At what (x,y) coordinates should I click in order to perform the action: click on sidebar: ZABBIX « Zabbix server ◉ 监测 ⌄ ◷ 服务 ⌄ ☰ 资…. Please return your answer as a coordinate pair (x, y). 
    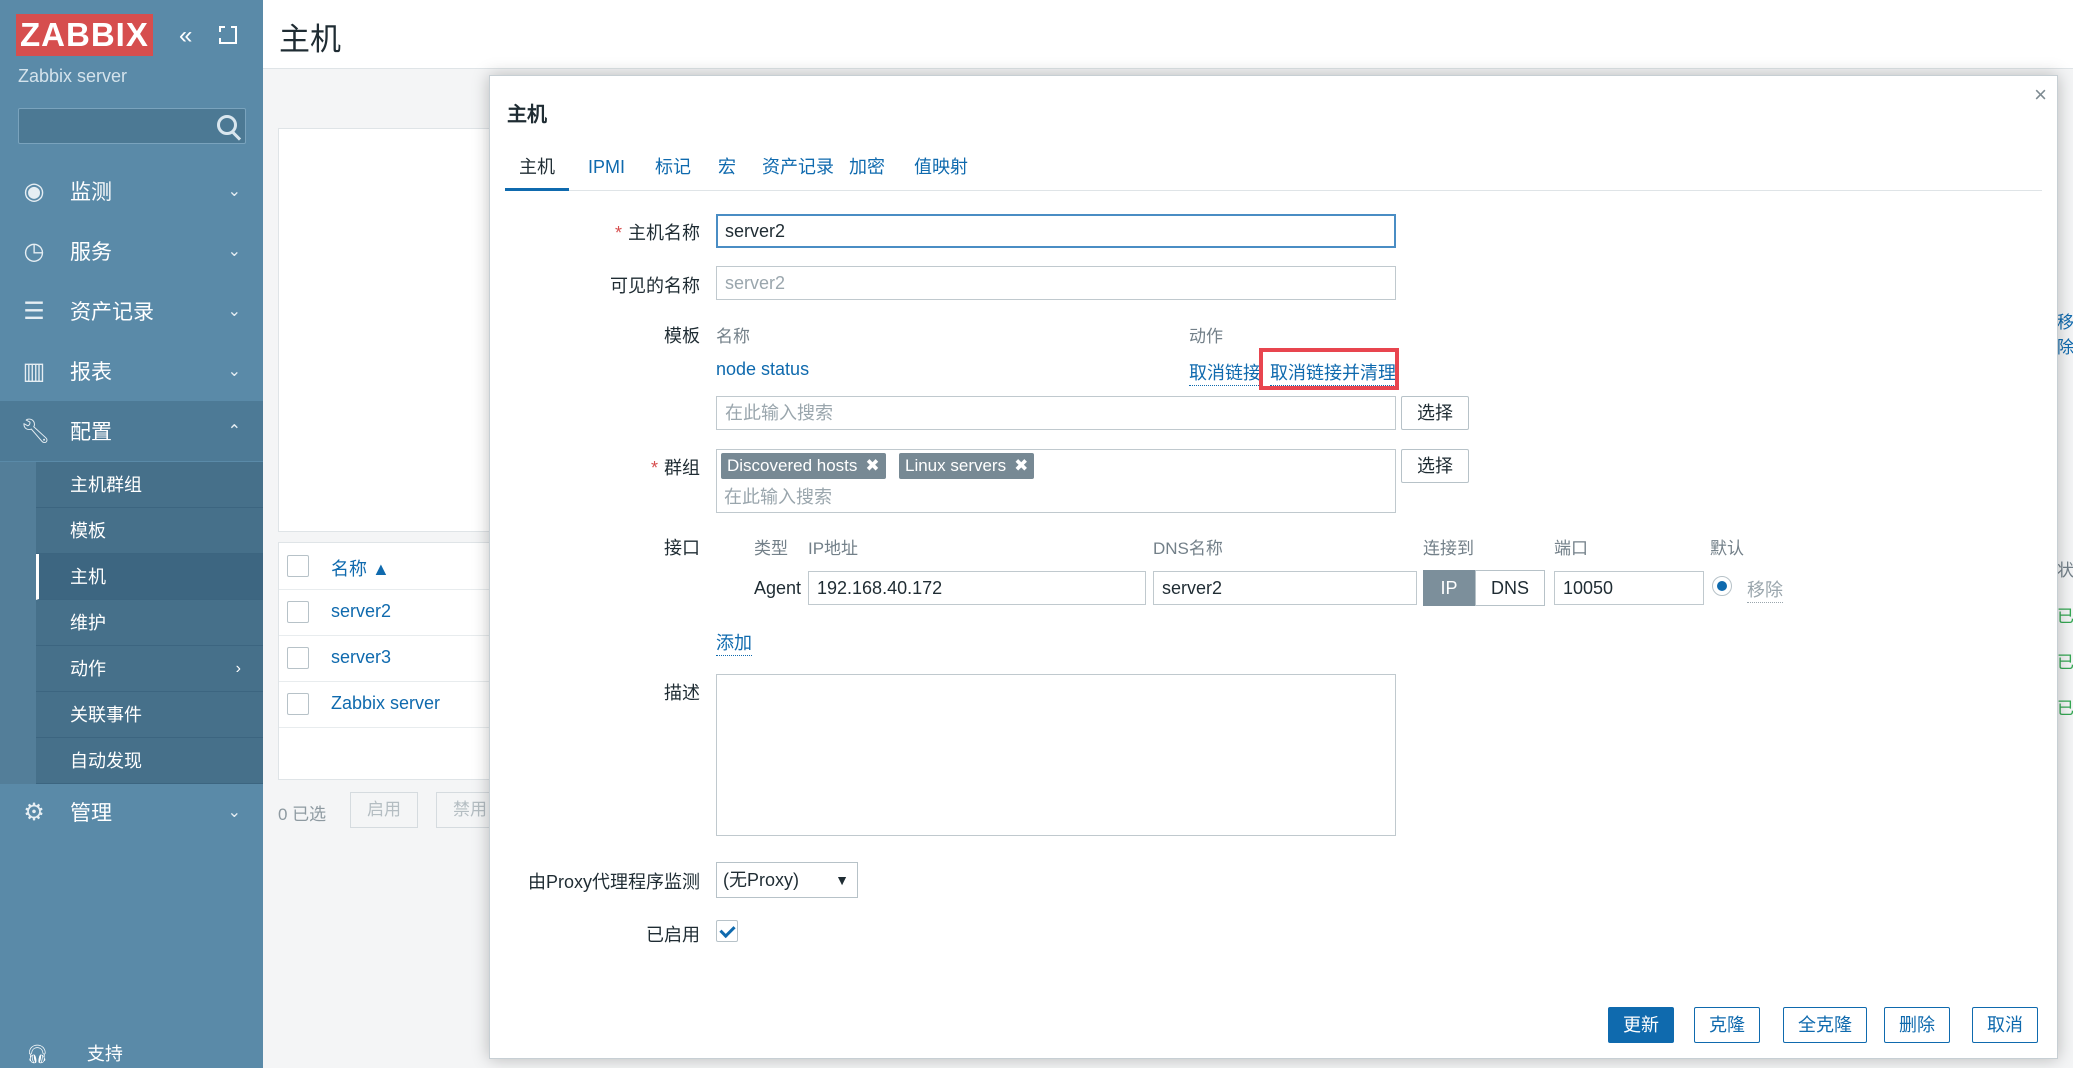
    Looking at the image, I should click on (131, 534).